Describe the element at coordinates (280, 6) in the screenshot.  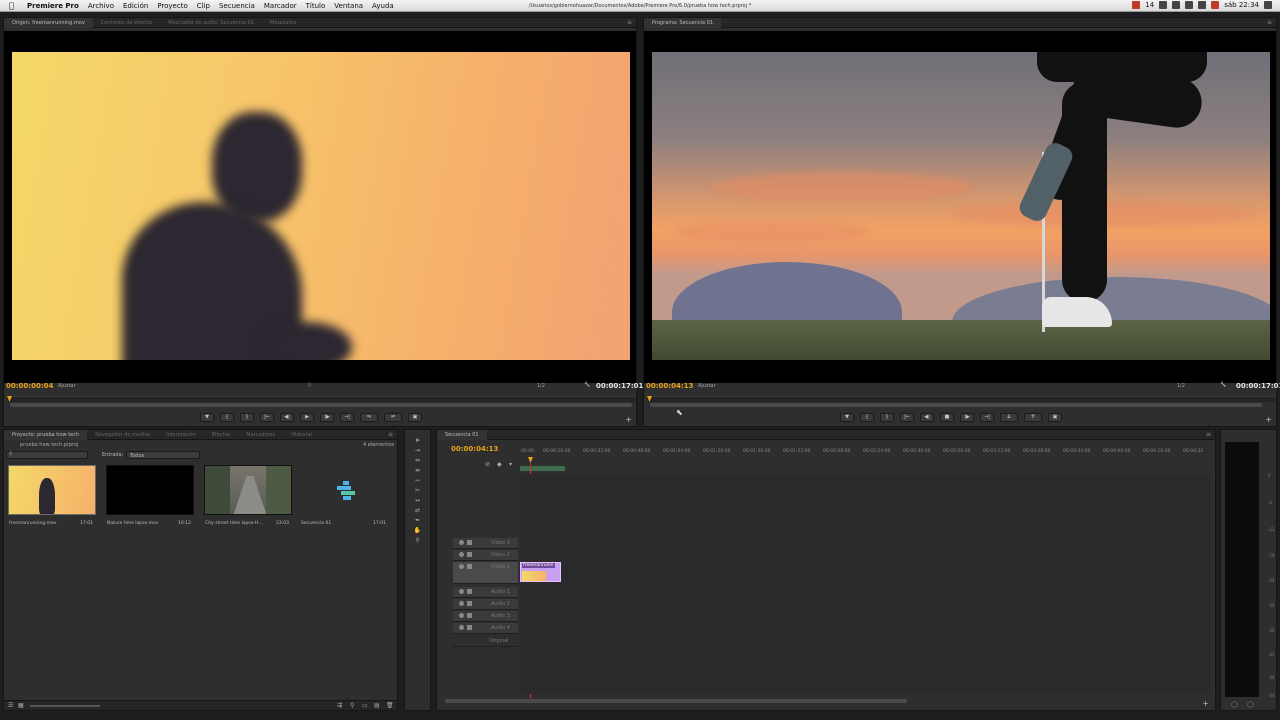
I see `menu-marcador: Marcador` at that location.